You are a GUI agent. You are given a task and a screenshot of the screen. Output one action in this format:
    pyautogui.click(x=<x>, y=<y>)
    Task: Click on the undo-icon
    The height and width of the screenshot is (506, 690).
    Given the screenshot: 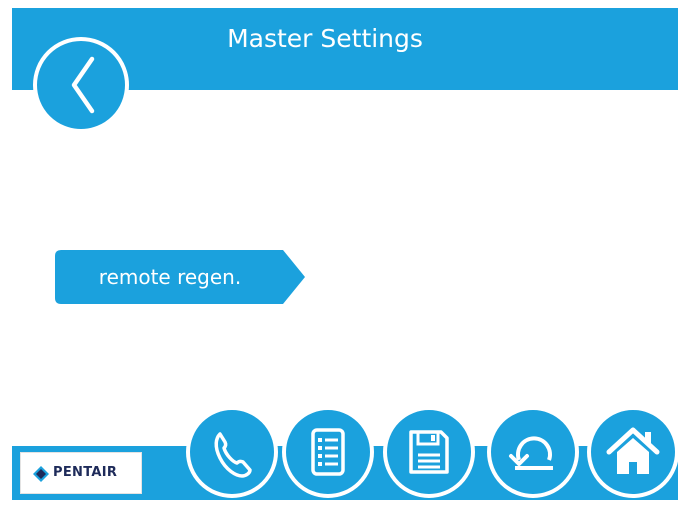 What is the action you would take?
    pyautogui.click(x=531, y=453)
    